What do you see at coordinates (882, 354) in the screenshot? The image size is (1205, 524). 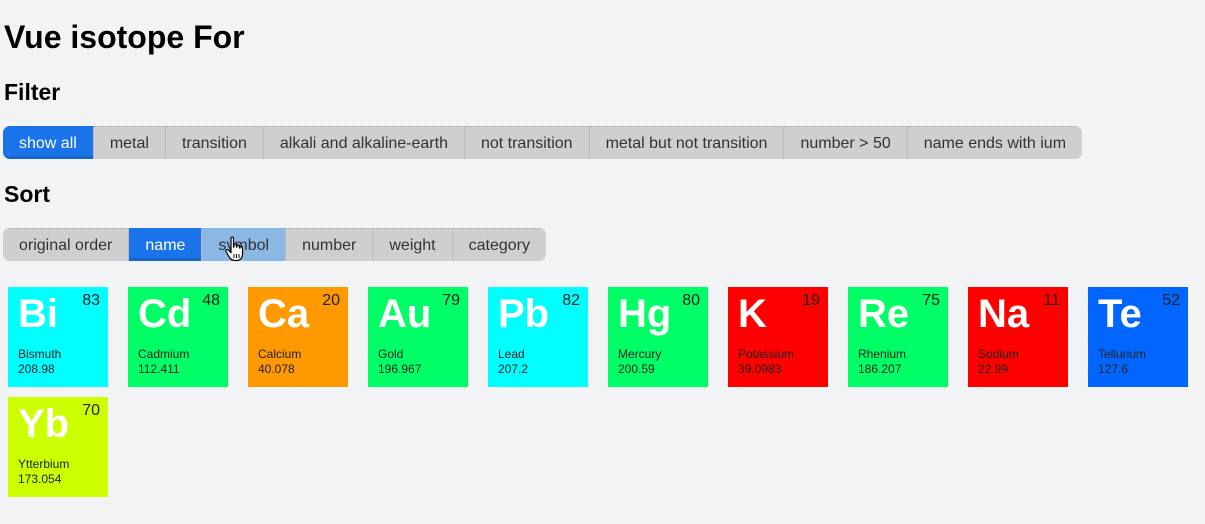 I see `element-name: Rhenium` at bounding box center [882, 354].